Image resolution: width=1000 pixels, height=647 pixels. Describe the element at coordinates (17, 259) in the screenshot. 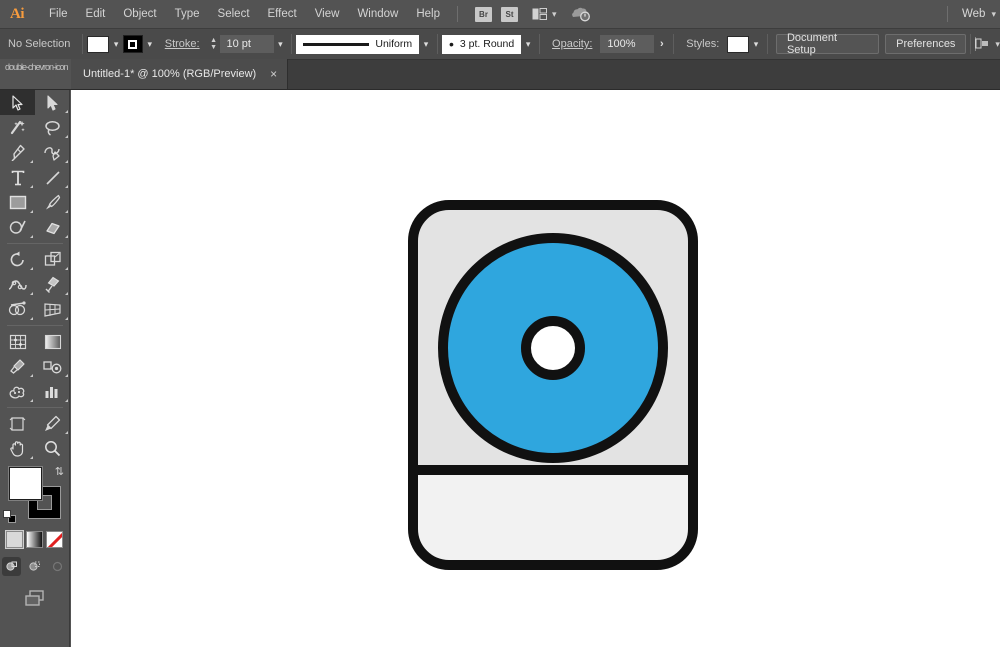

I see `rotate-tool` at that location.